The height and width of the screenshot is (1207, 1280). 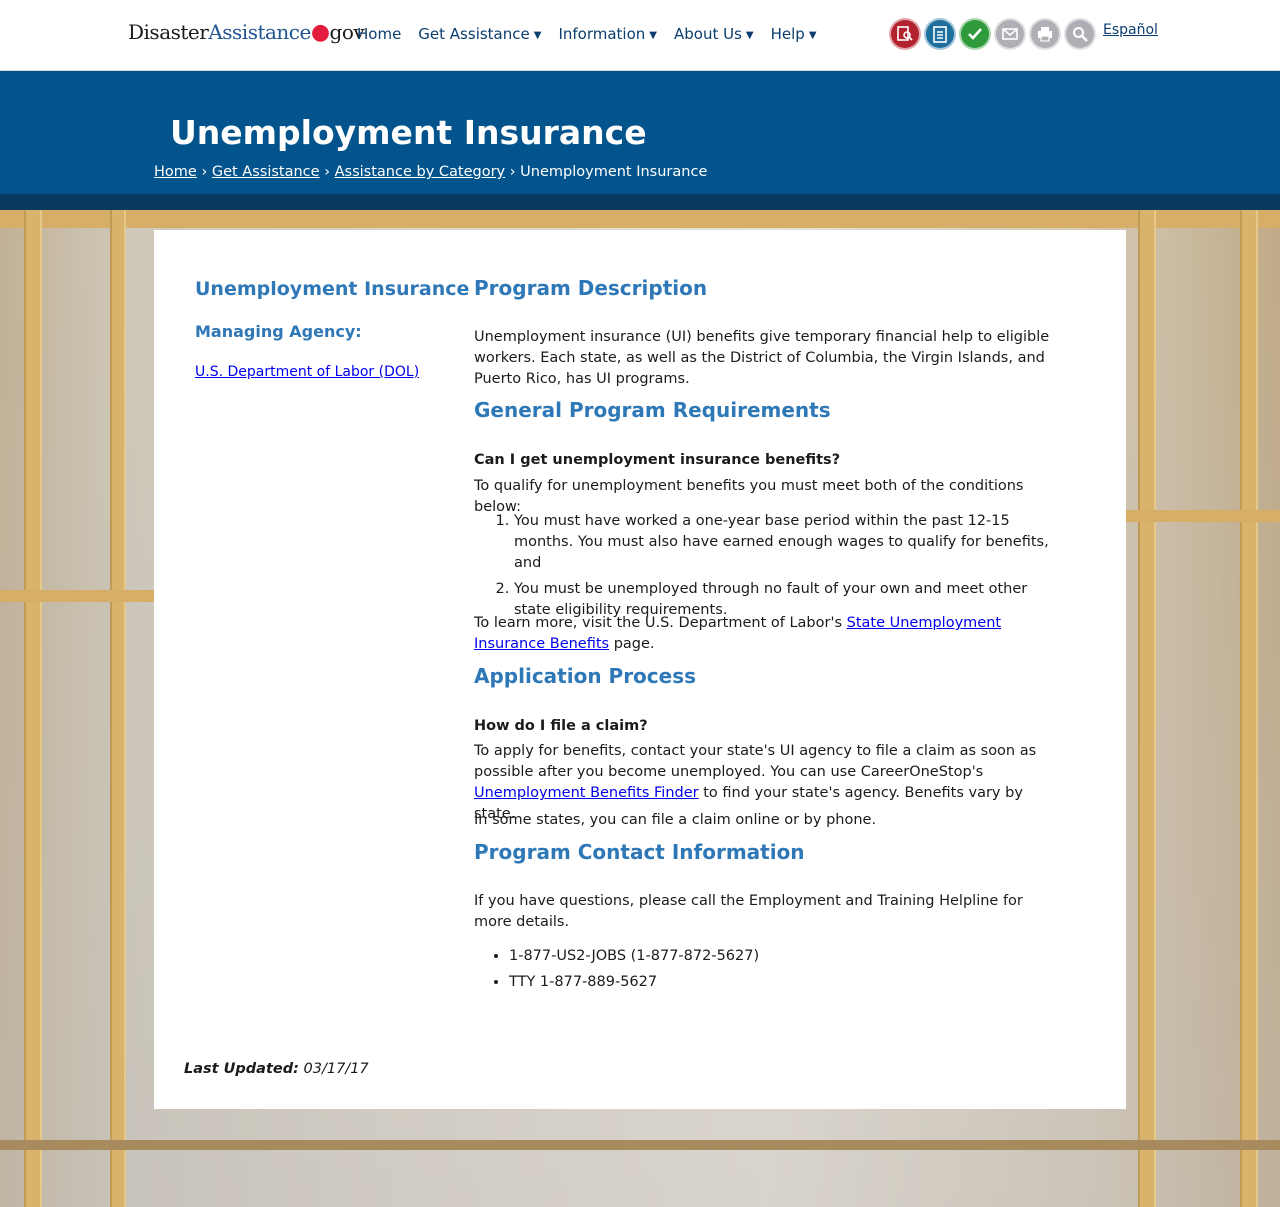 I want to click on nav-home-label: Home, so click(x=379, y=34).